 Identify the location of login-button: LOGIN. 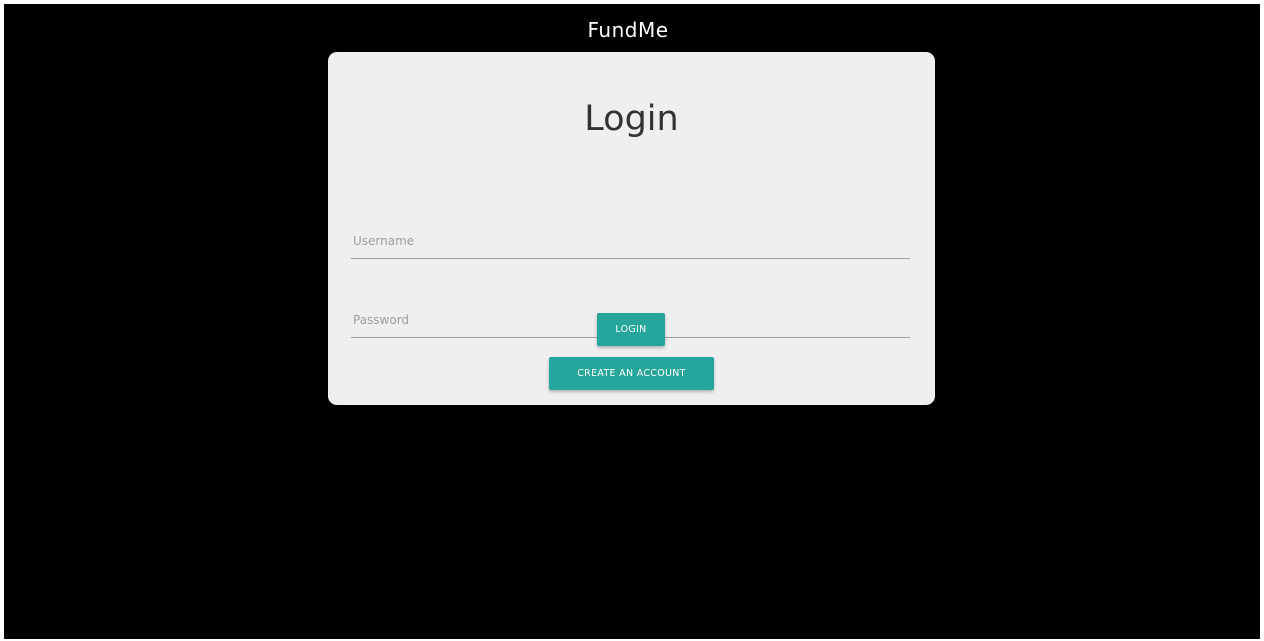
(631, 329).